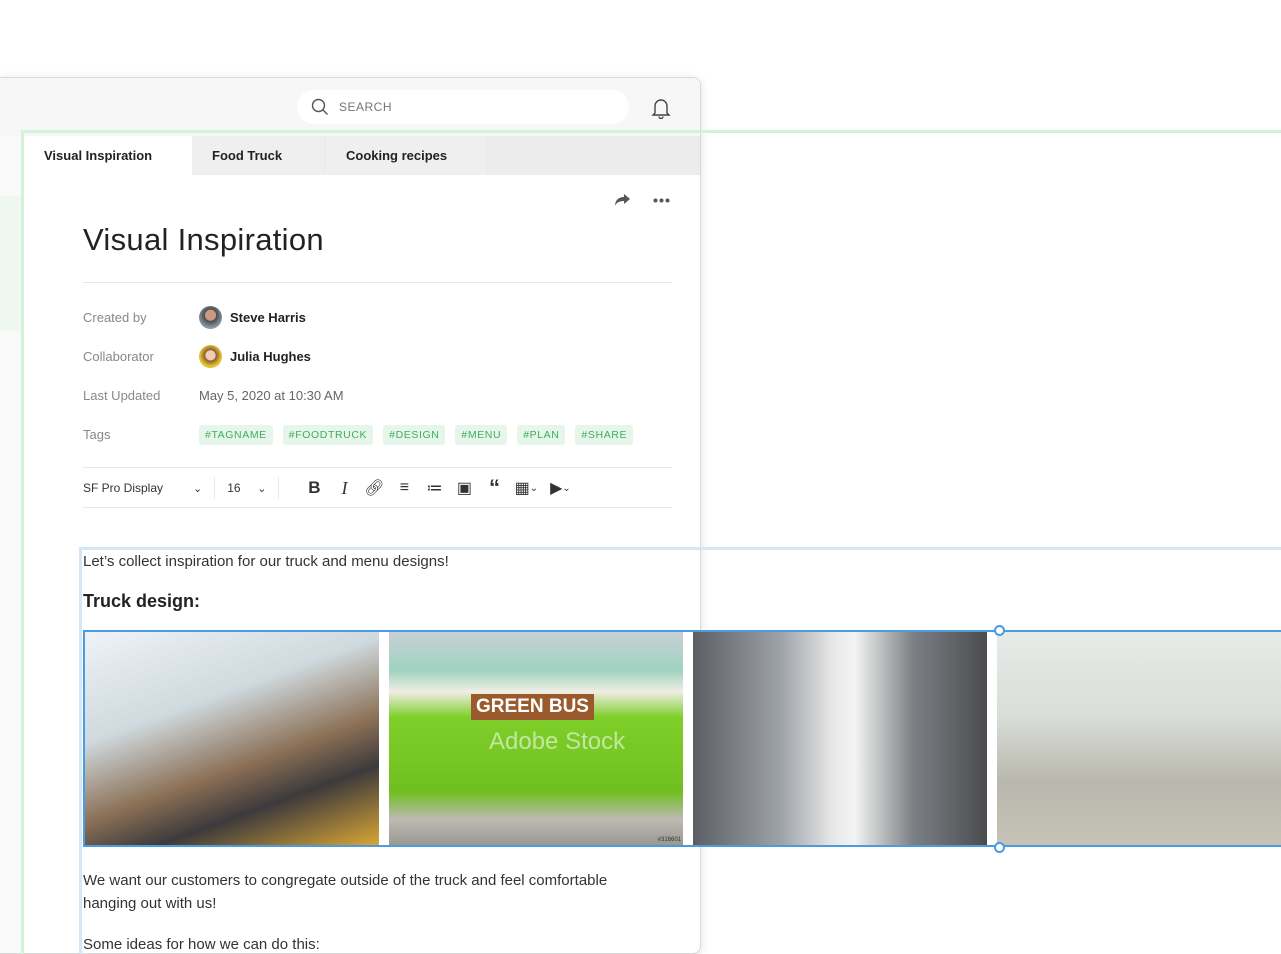 The height and width of the screenshot is (954, 1281). Describe the element at coordinates (236, 435) in the screenshot. I see `tag: #TAGNAME` at that location.